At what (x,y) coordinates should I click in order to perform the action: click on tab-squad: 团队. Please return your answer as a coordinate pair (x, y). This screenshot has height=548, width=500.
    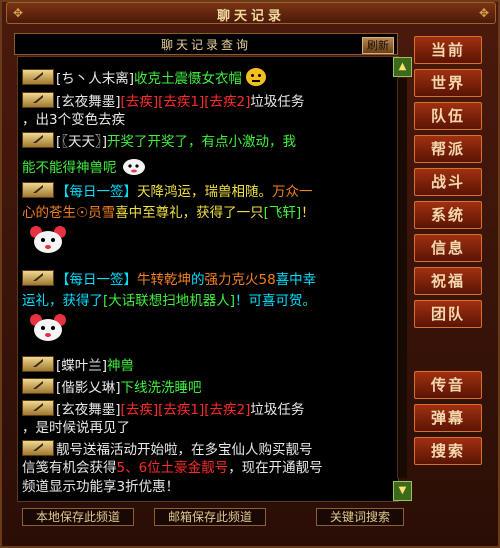
    Looking at the image, I should click on (448, 314).